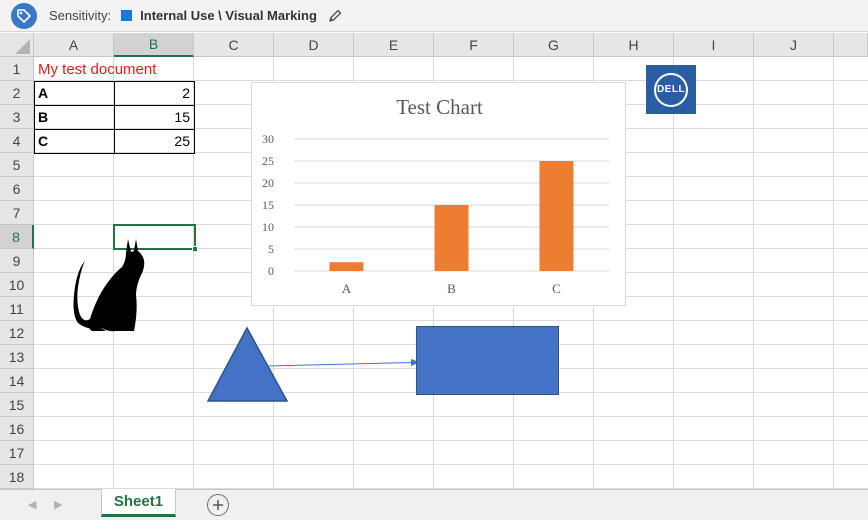  What do you see at coordinates (17, 357) in the screenshot?
I see `row-header-13: 13` at bounding box center [17, 357].